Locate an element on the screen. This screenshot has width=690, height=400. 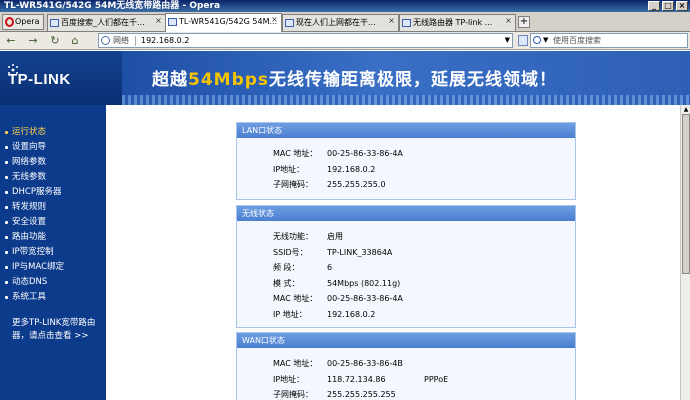
sidebar-item-ddns: 动态DNS is located at coordinates (53, 282).